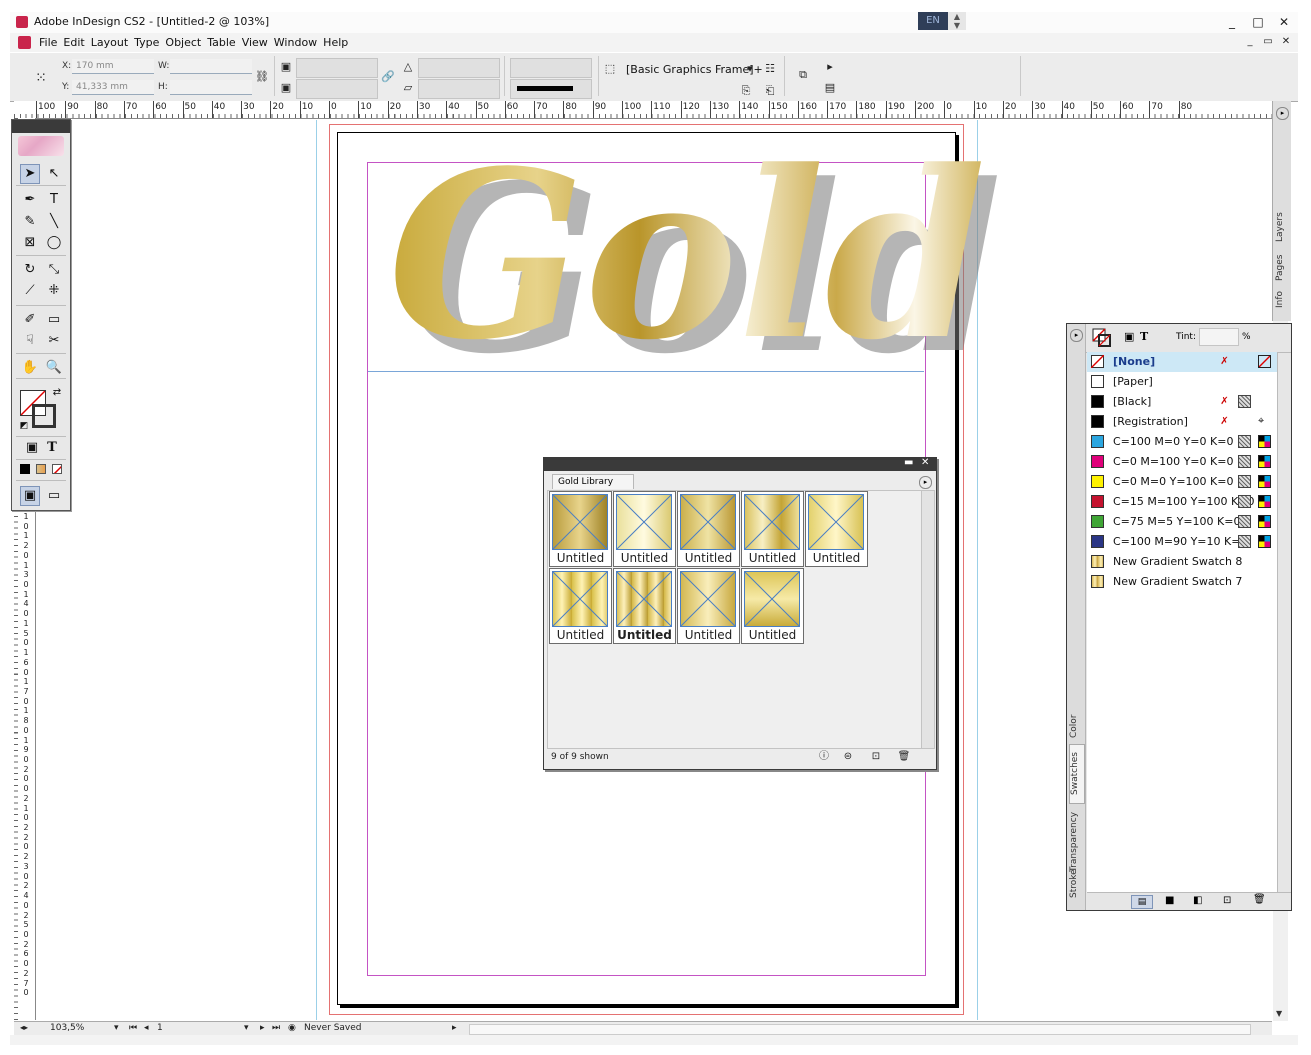 The image size is (1311, 1055). I want to click on swap-fill-stroke-icon: ⇄, so click(57, 393).